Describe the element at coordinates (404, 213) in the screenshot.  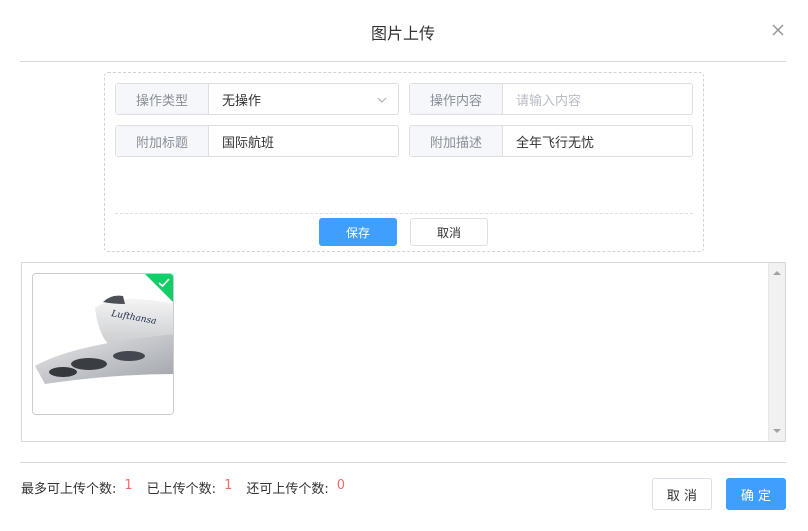
I see `form-divider` at that location.